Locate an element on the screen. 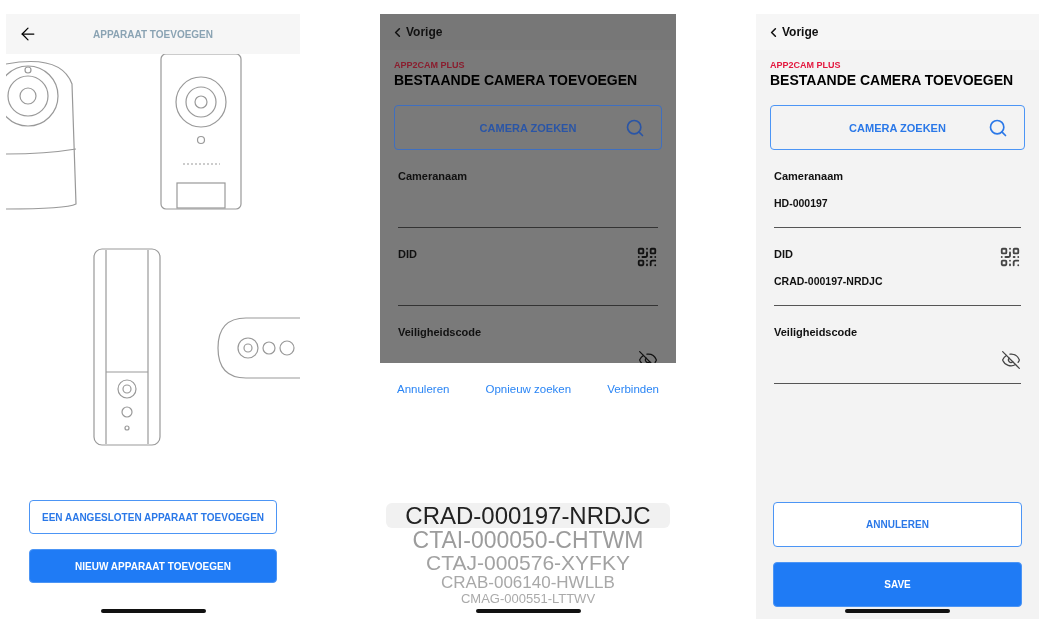 The width and height of the screenshot is (1057, 619). picker-option: CTAI-000050-CHTWM is located at coordinates (528, 540).